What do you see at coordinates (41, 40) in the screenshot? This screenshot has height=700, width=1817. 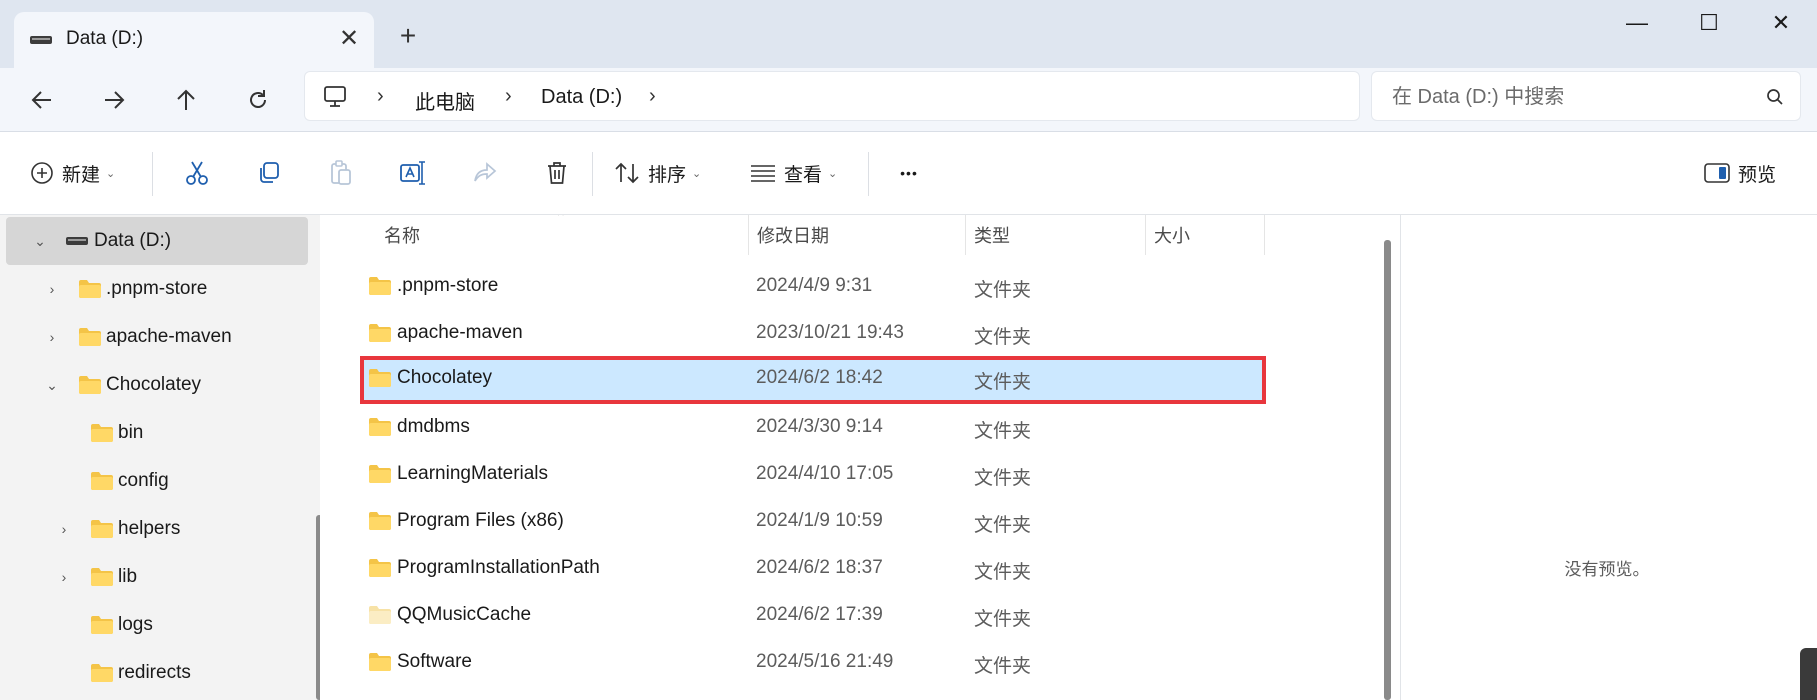 I see `drive-icon` at bounding box center [41, 40].